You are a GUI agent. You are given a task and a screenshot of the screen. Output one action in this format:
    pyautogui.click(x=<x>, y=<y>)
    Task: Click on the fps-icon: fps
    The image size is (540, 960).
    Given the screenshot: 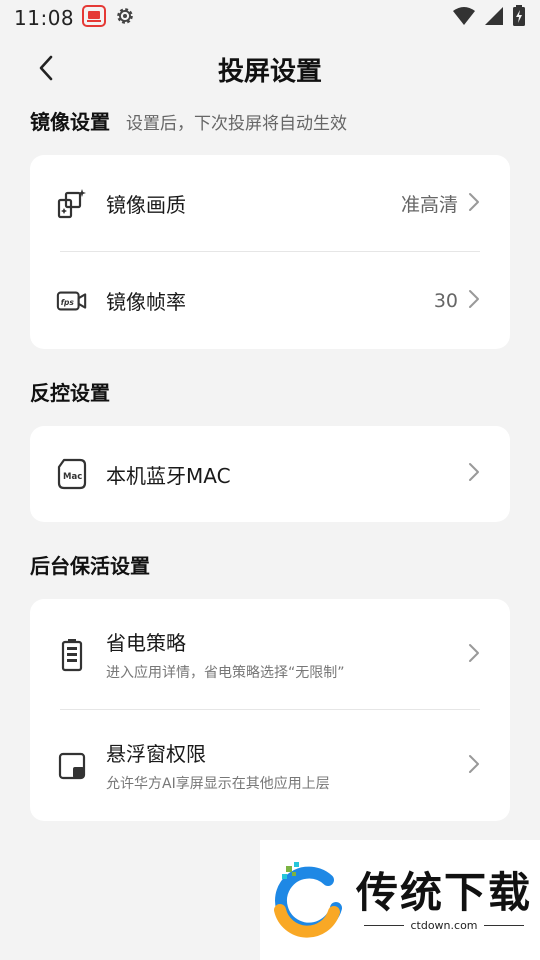 What is the action you would take?
    pyautogui.click(x=72, y=301)
    